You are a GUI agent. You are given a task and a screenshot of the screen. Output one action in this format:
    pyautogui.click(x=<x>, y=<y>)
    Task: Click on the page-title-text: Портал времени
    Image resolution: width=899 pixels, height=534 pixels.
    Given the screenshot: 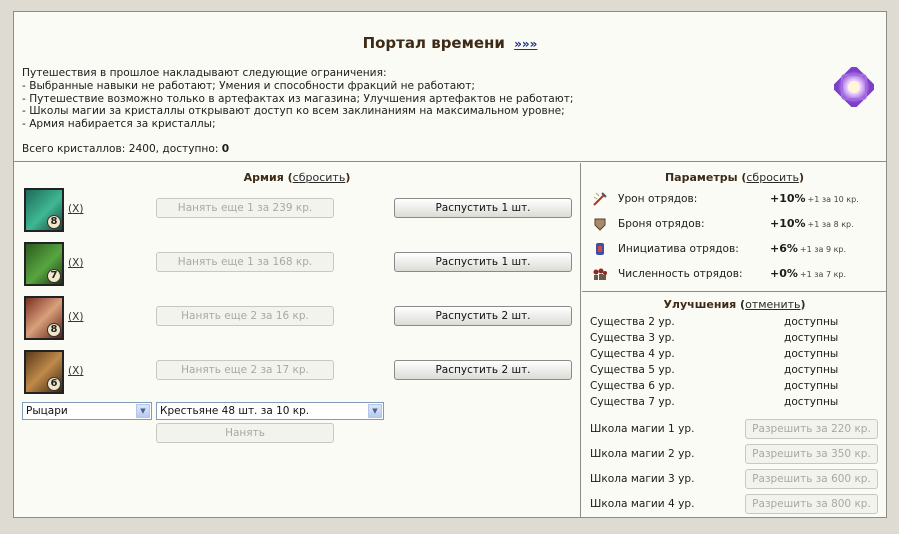 What is the action you would take?
    pyautogui.click(x=433, y=43)
    